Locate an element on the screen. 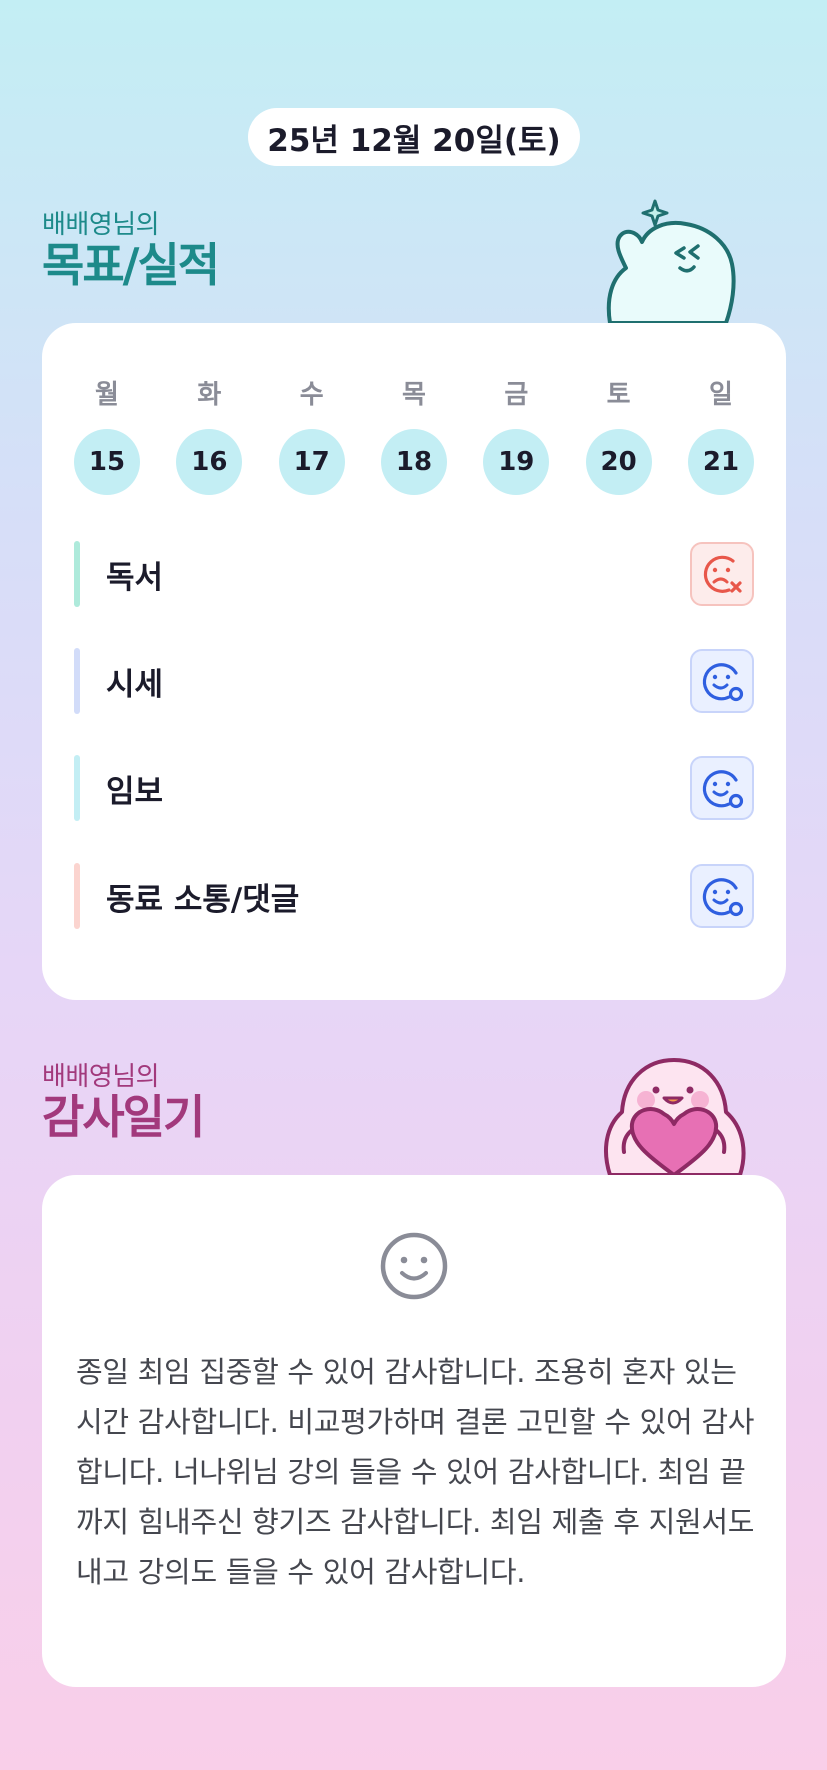 The image size is (827, 1770). day-sun: 일 21 is located at coordinates (720, 436).